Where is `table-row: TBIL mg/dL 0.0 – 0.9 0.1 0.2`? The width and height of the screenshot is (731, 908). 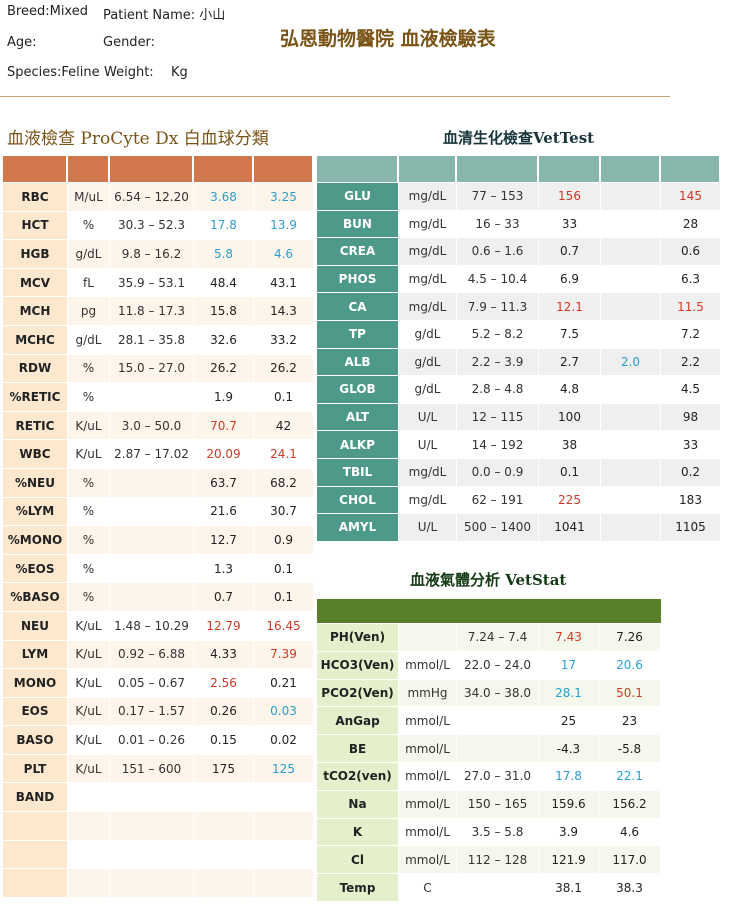 table-row: TBIL mg/dL 0.0 – 0.9 0.1 0.2 is located at coordinates (519, 472).